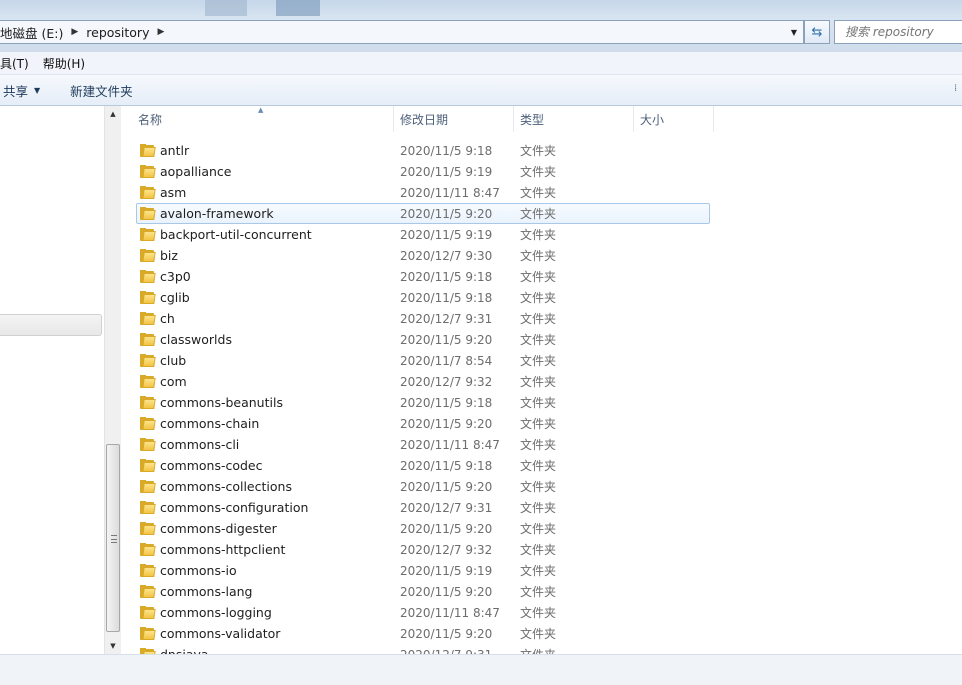  What do you see at coordinates (574, 119) in the screenshot?
I see `column-header-type: 类型` at bounding box center [574, 119].